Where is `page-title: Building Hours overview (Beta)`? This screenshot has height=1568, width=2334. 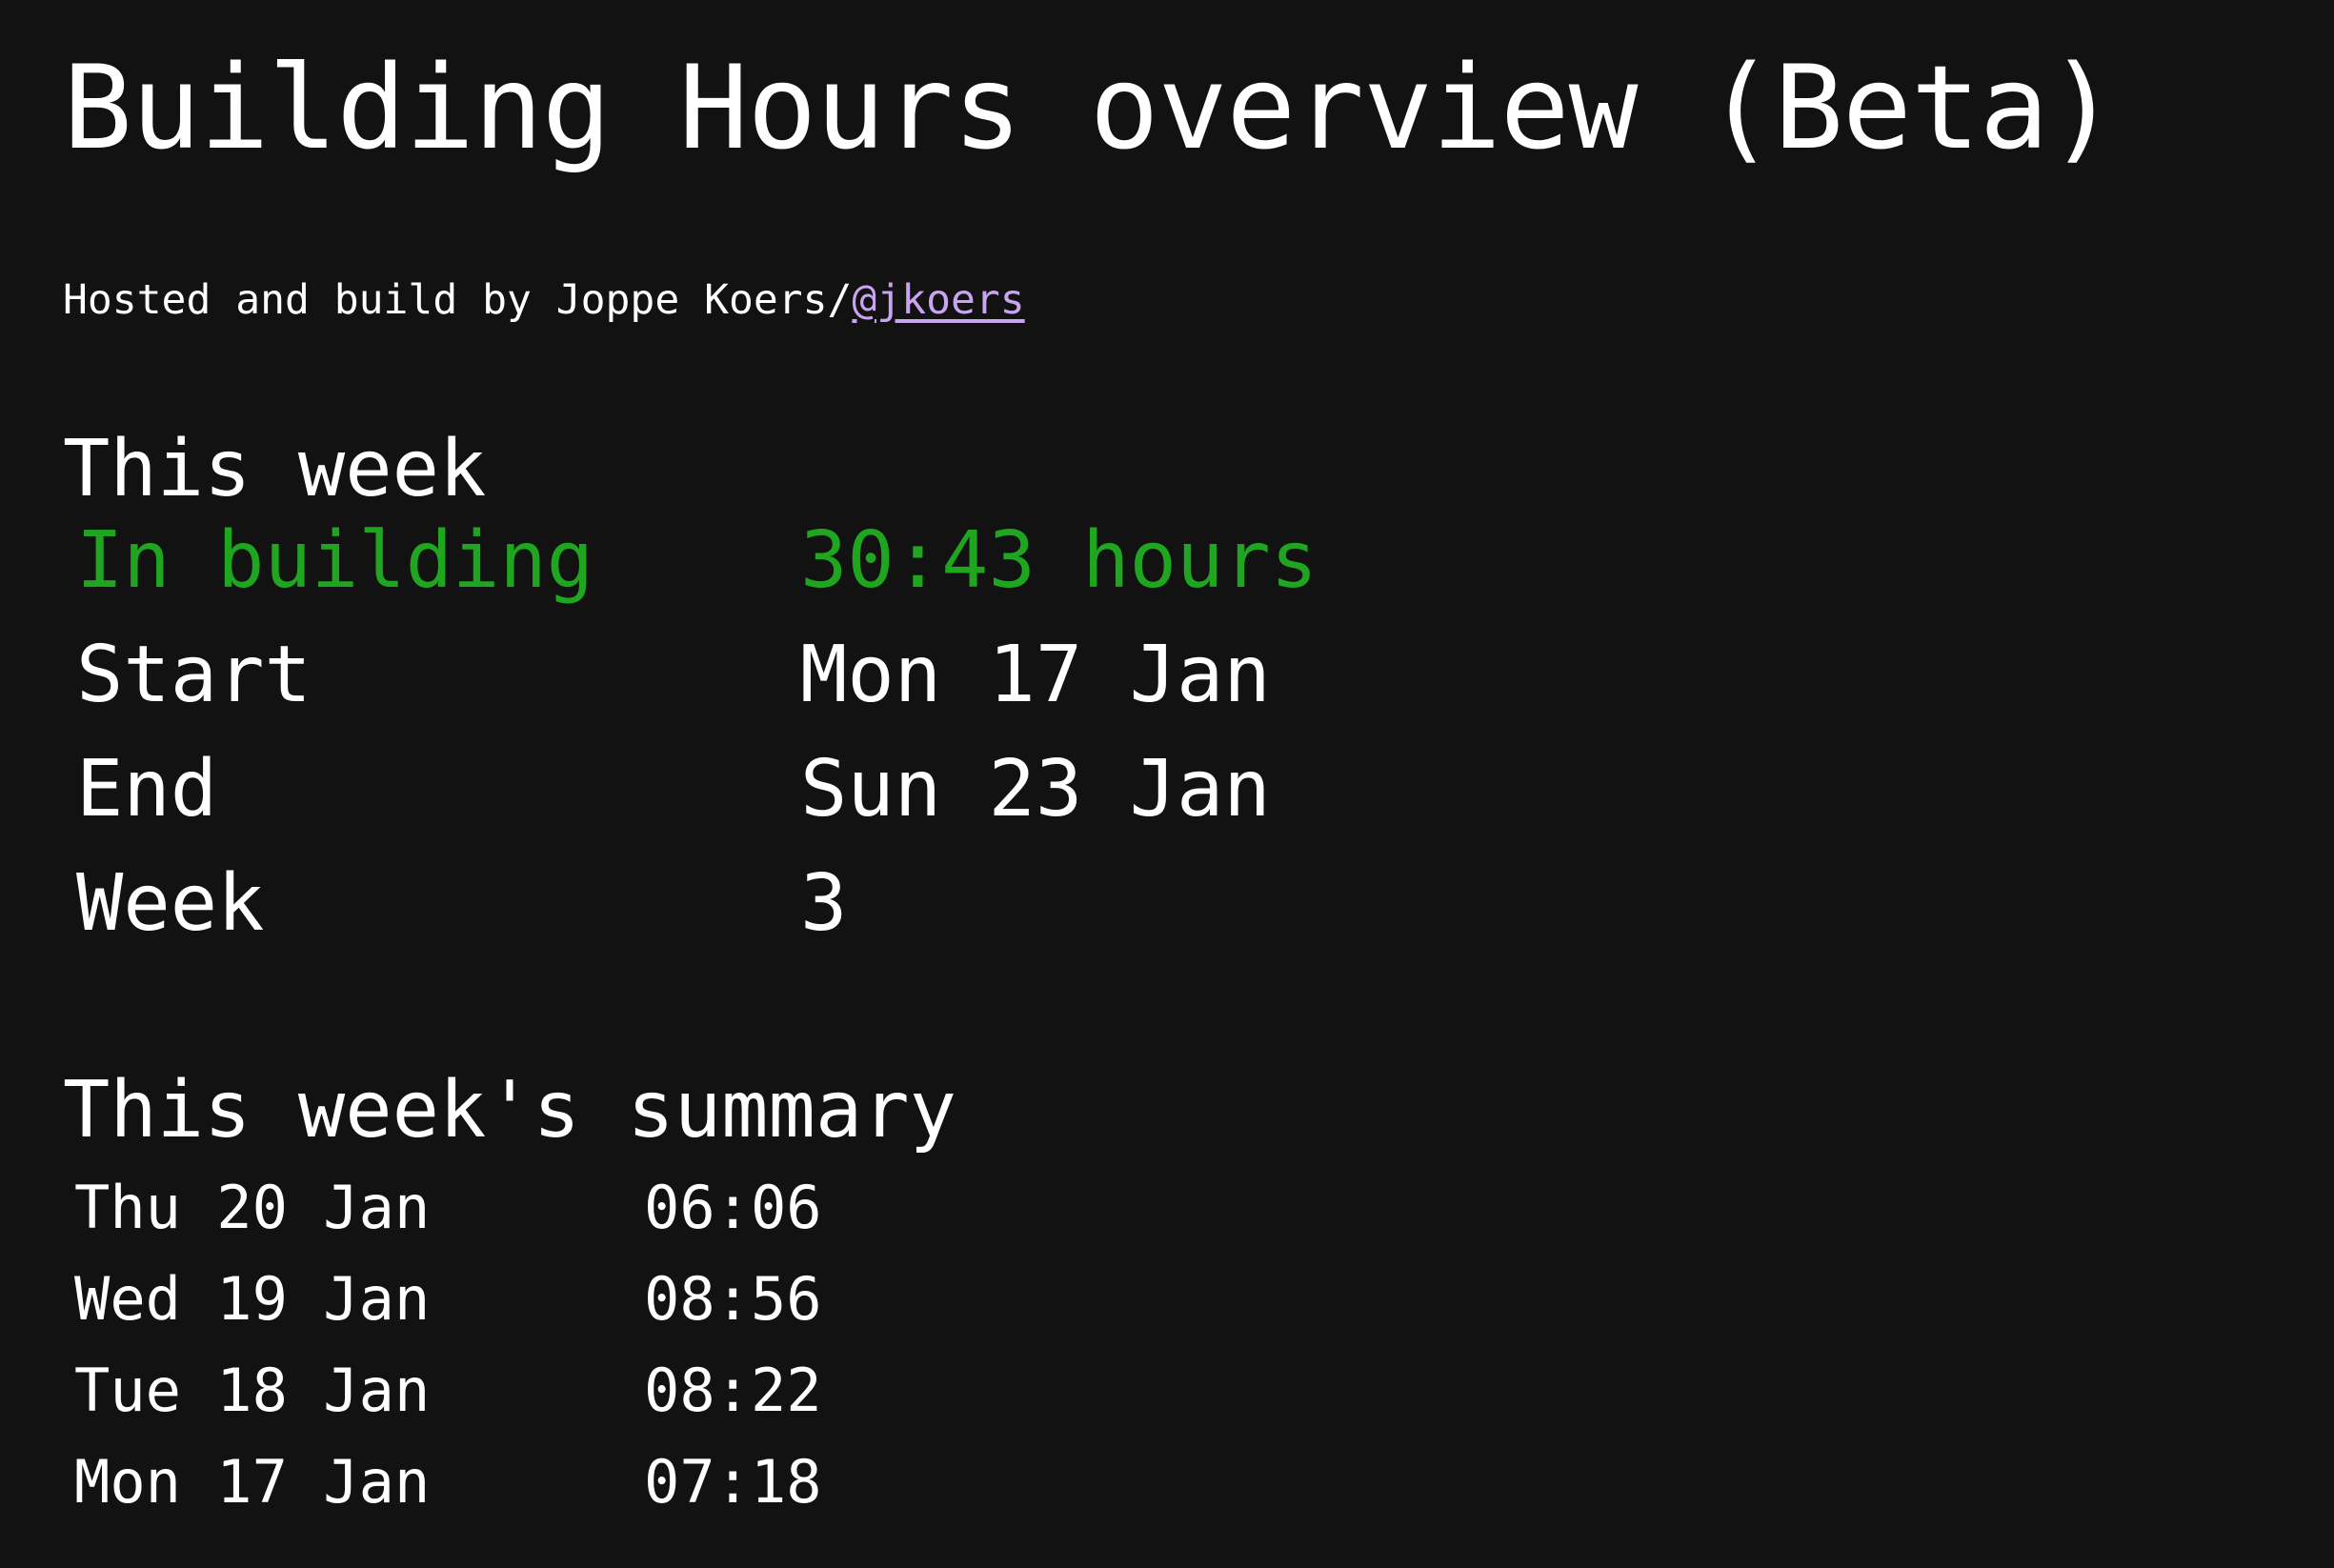 page-title: Building Hours overview (Beta) is located at coordinates (1090, 108).